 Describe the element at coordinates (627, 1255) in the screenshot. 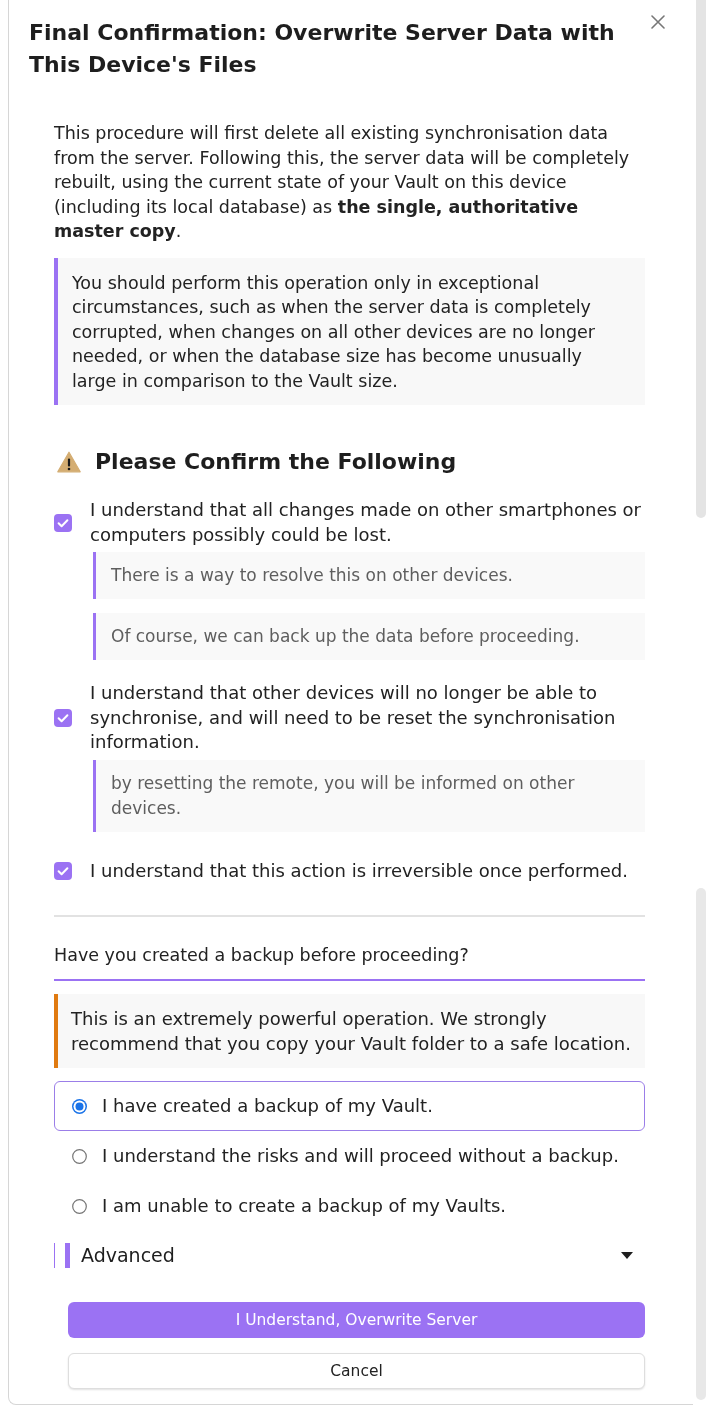

I see `caret-down-icon` at that location.